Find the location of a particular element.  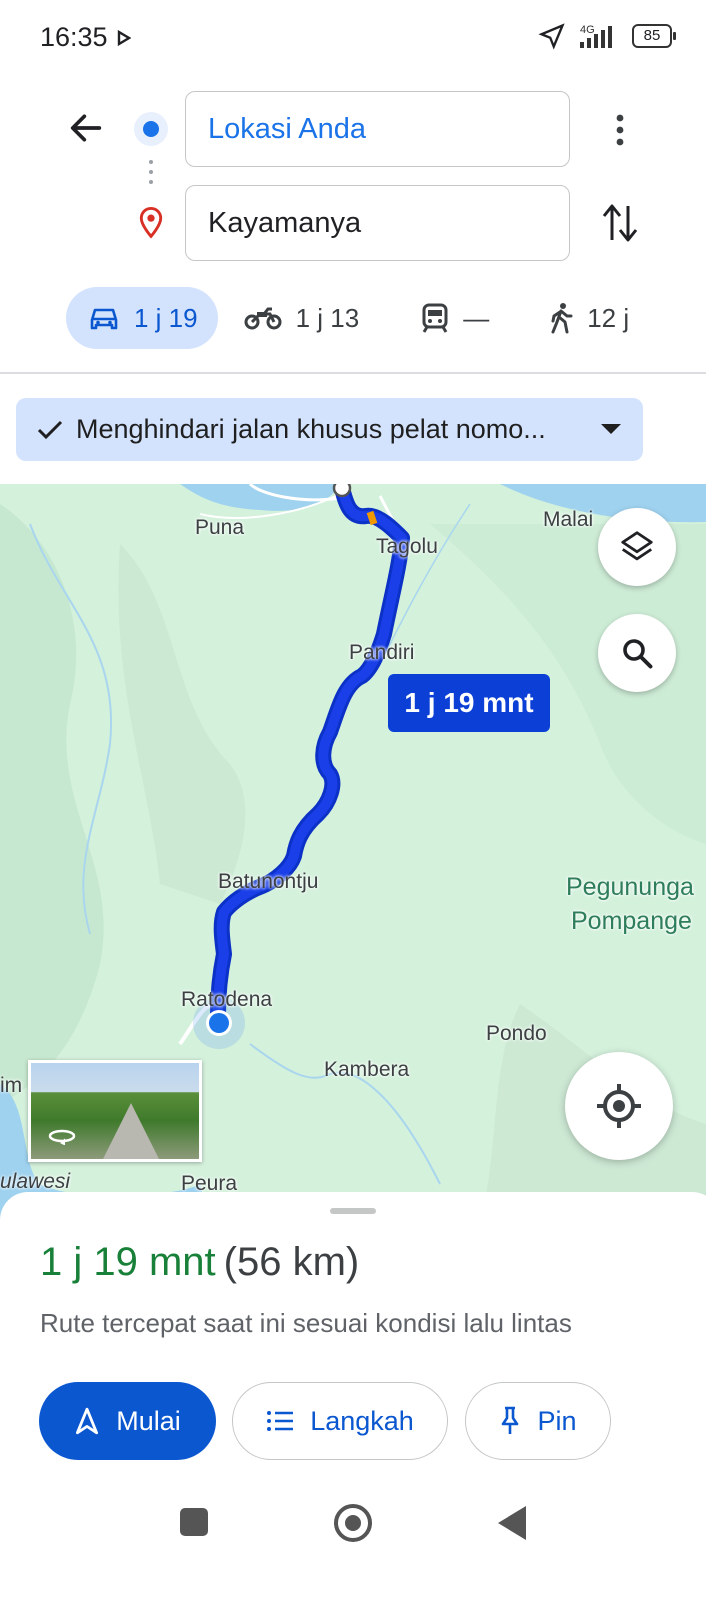

place-label: Pondo is located at coordinates (516, 1033).